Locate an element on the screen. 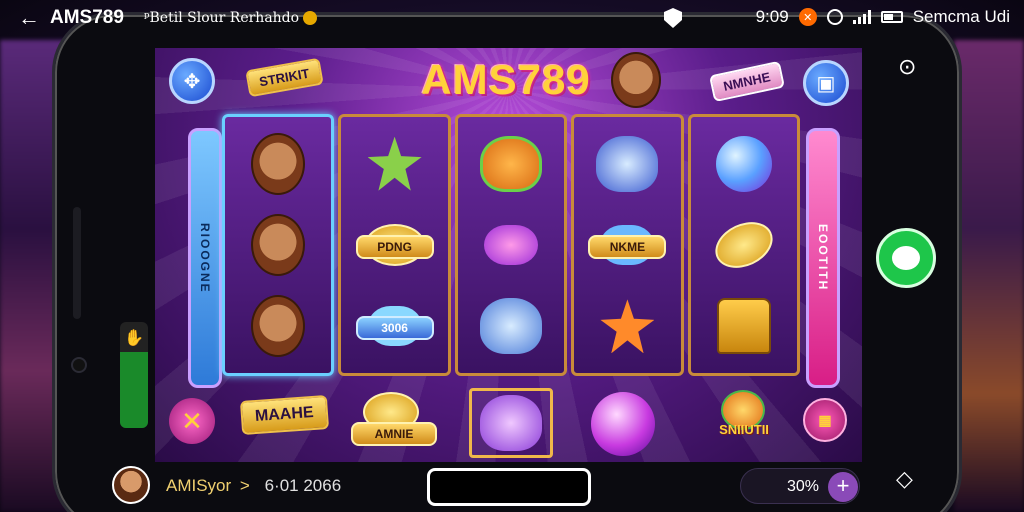  blue-gem-symbol: 3006 is located at coordinates (395, 326).